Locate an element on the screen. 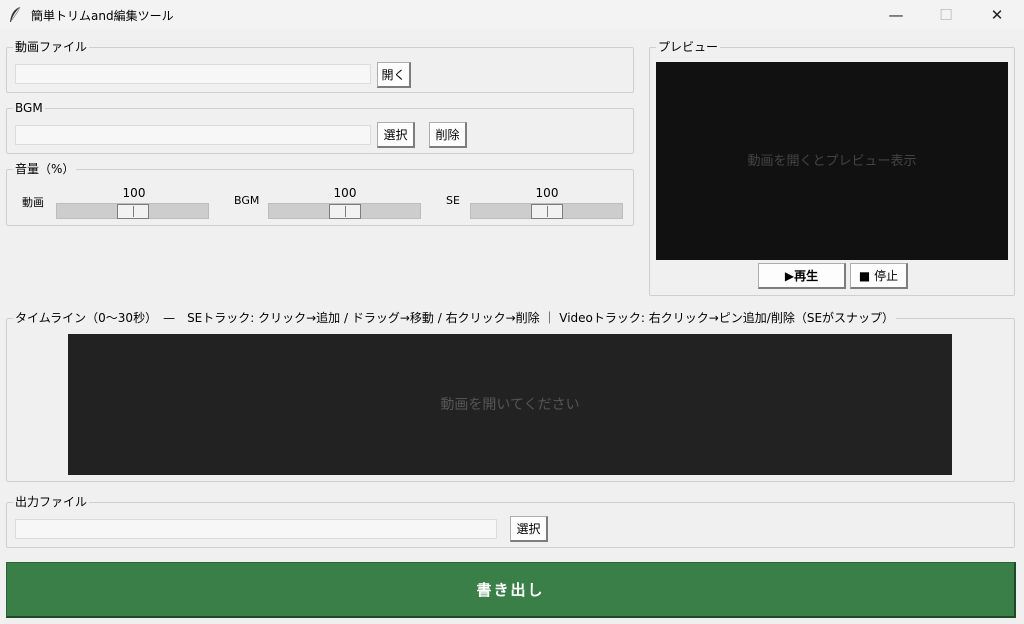 This screenshot has width=1024, height=624. se-volume-label: SE is located at coordinates (453, 200).